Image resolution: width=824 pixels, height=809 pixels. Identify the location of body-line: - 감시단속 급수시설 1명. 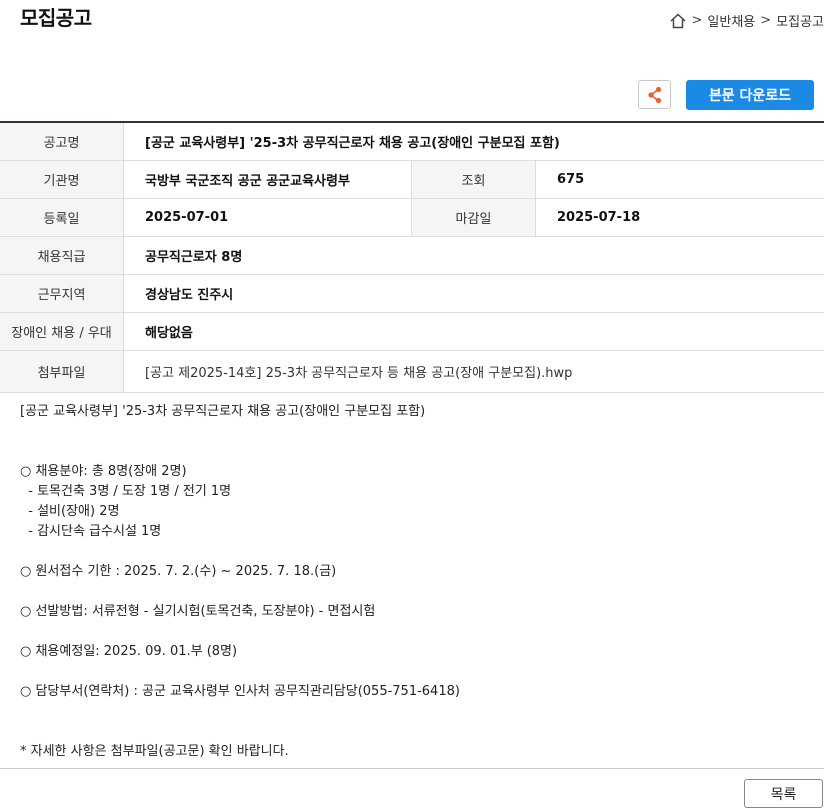
(91, 531).